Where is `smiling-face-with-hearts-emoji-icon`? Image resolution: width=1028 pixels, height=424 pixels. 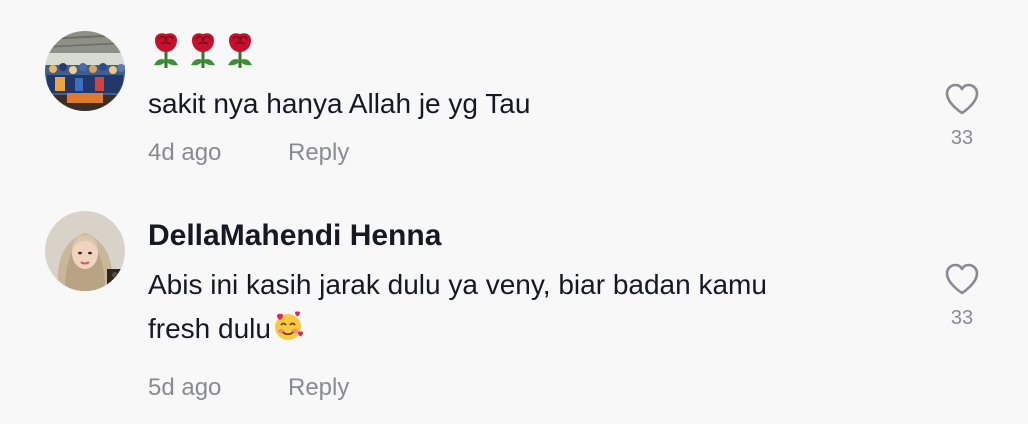
smiling-face-with-hearts-emoji-icon is located at coordinates (288, 325).